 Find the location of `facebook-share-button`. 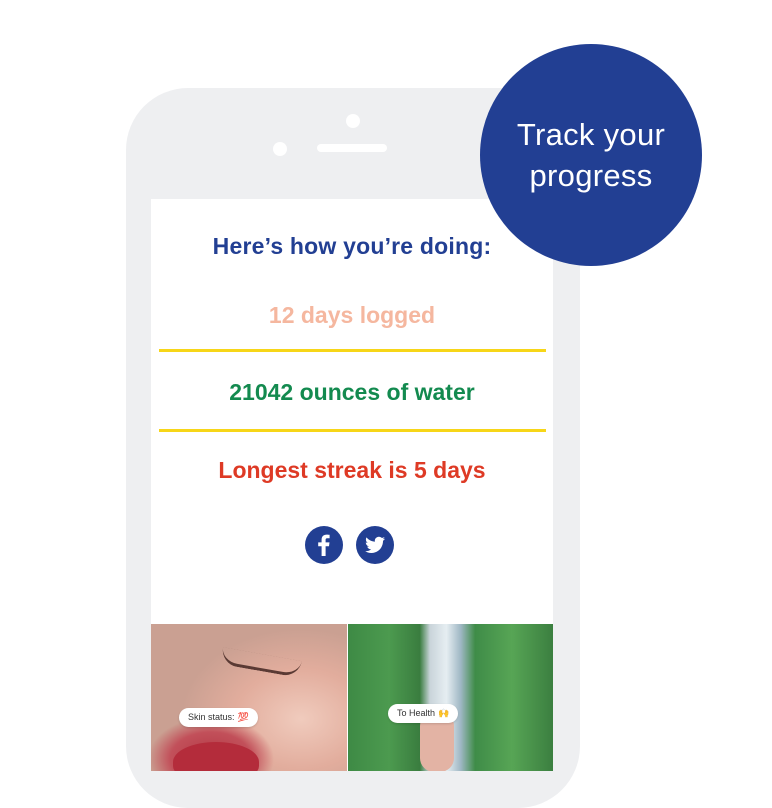

facebook-share-button is located at coordinates (324, 545).